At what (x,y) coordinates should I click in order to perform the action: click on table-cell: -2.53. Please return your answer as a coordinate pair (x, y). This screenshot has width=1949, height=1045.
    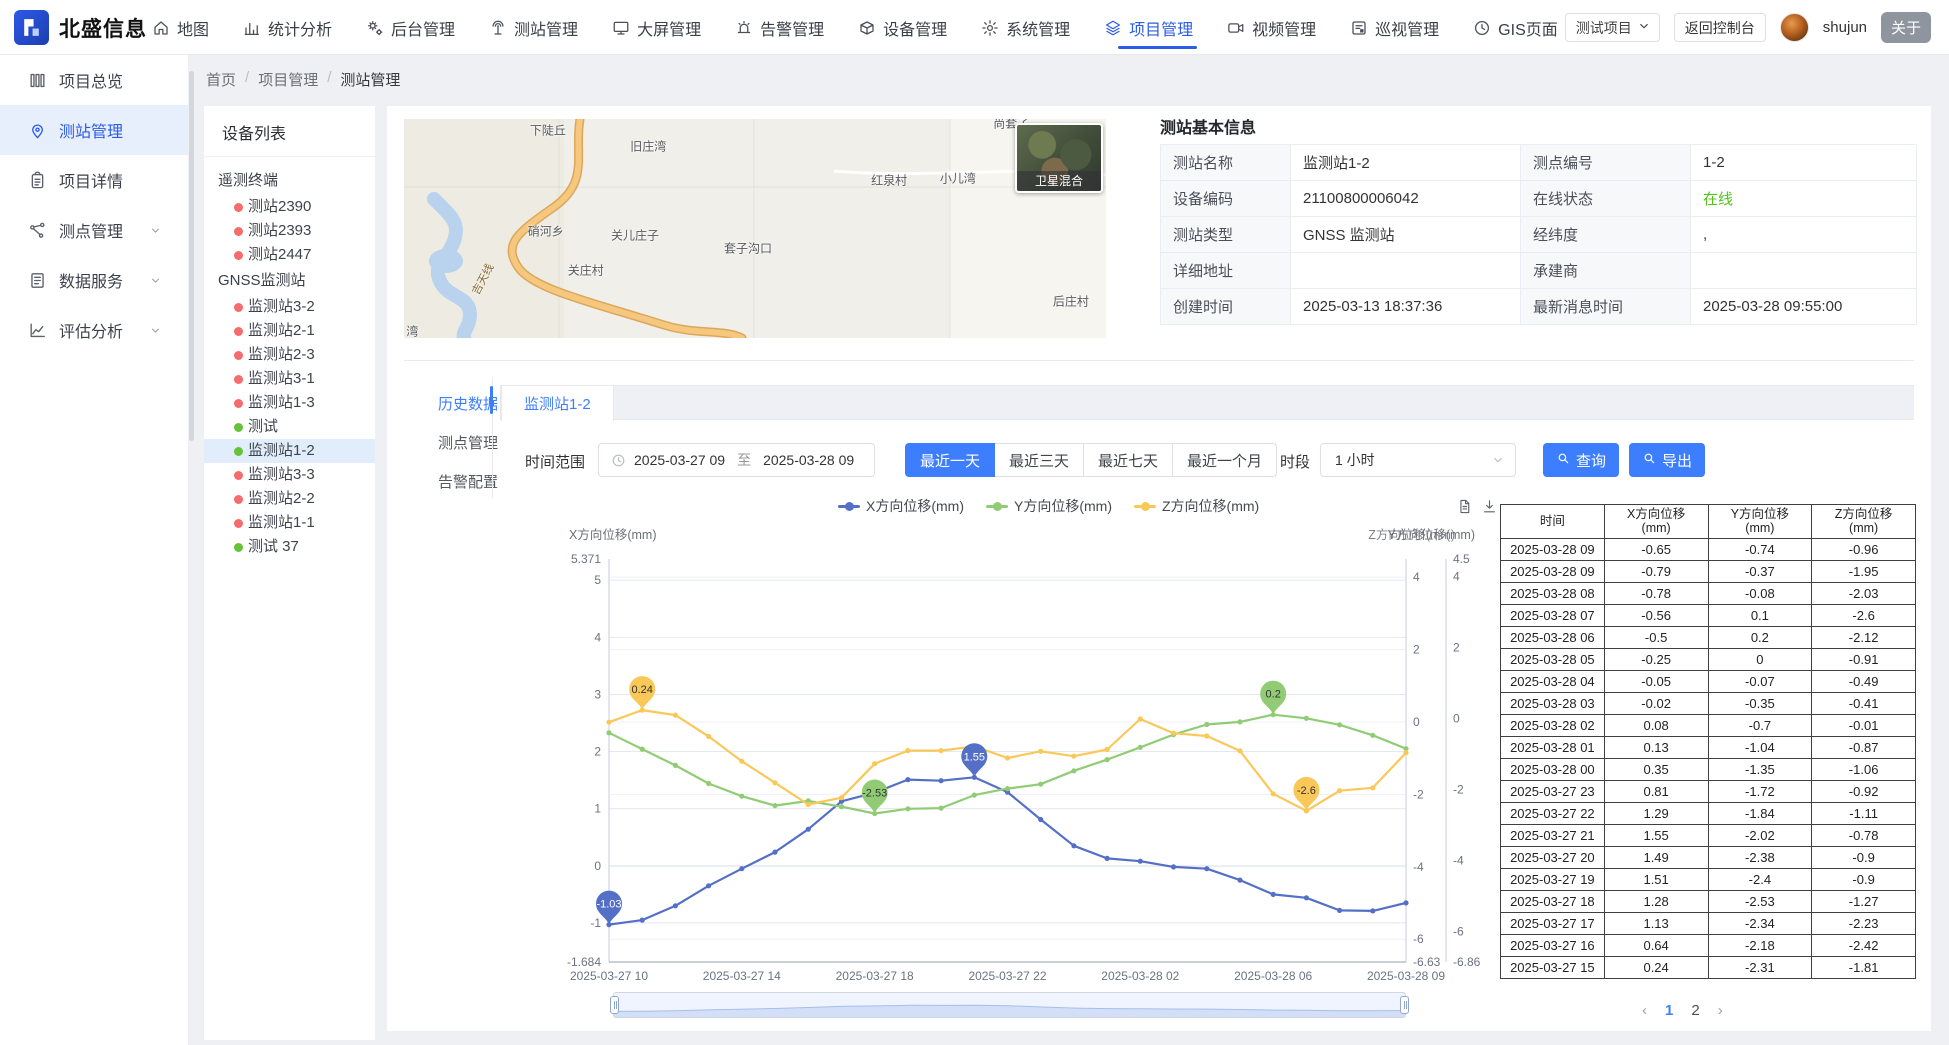
    Looking at the image, I should click on (1760, 901).